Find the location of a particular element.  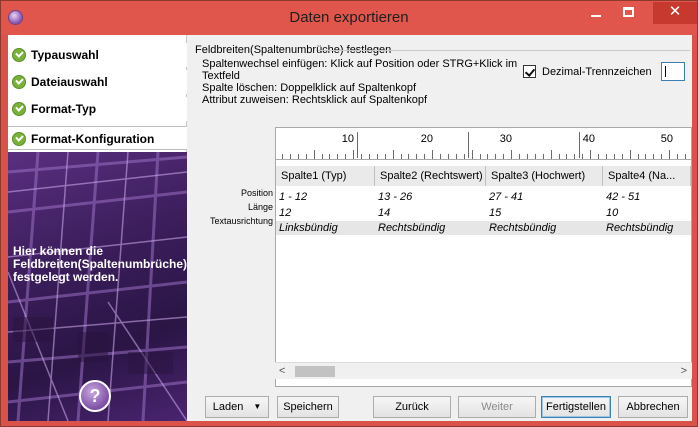

maximize-button is located at coordinates (629, 13).